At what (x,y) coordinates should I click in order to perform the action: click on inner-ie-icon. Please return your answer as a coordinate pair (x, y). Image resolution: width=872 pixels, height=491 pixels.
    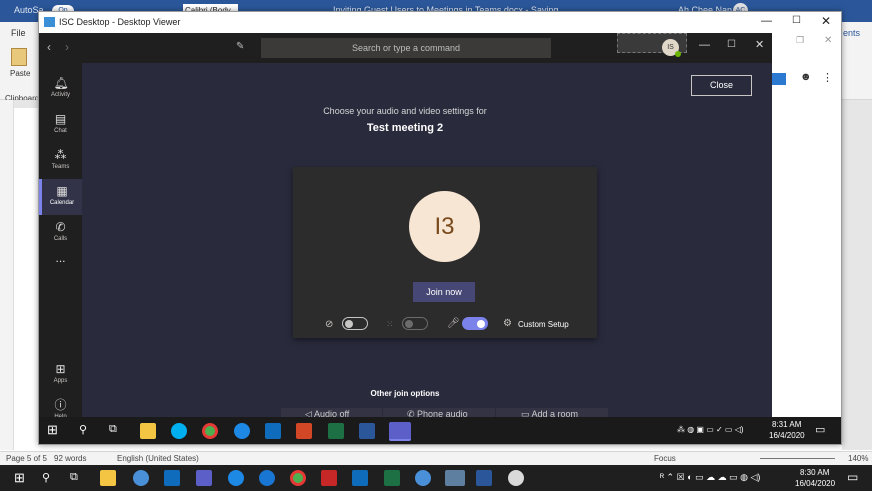
    Looking at the image, I should click on (242, 431).